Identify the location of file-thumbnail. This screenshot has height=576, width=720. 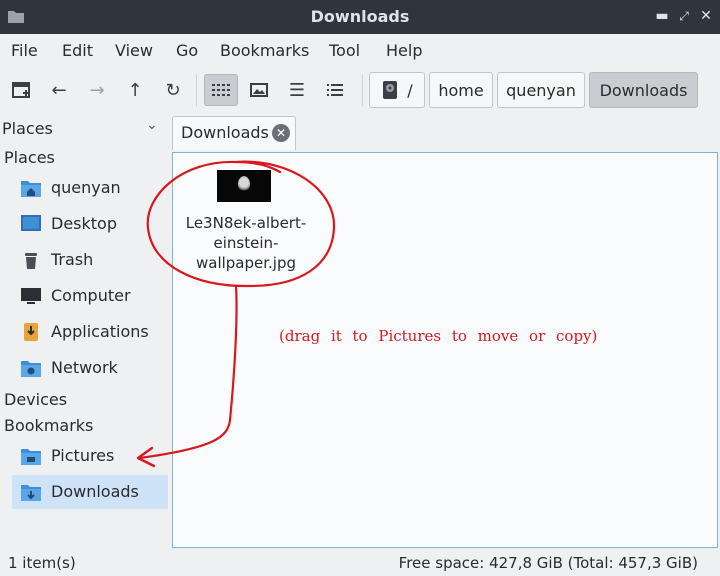
(244, 186).